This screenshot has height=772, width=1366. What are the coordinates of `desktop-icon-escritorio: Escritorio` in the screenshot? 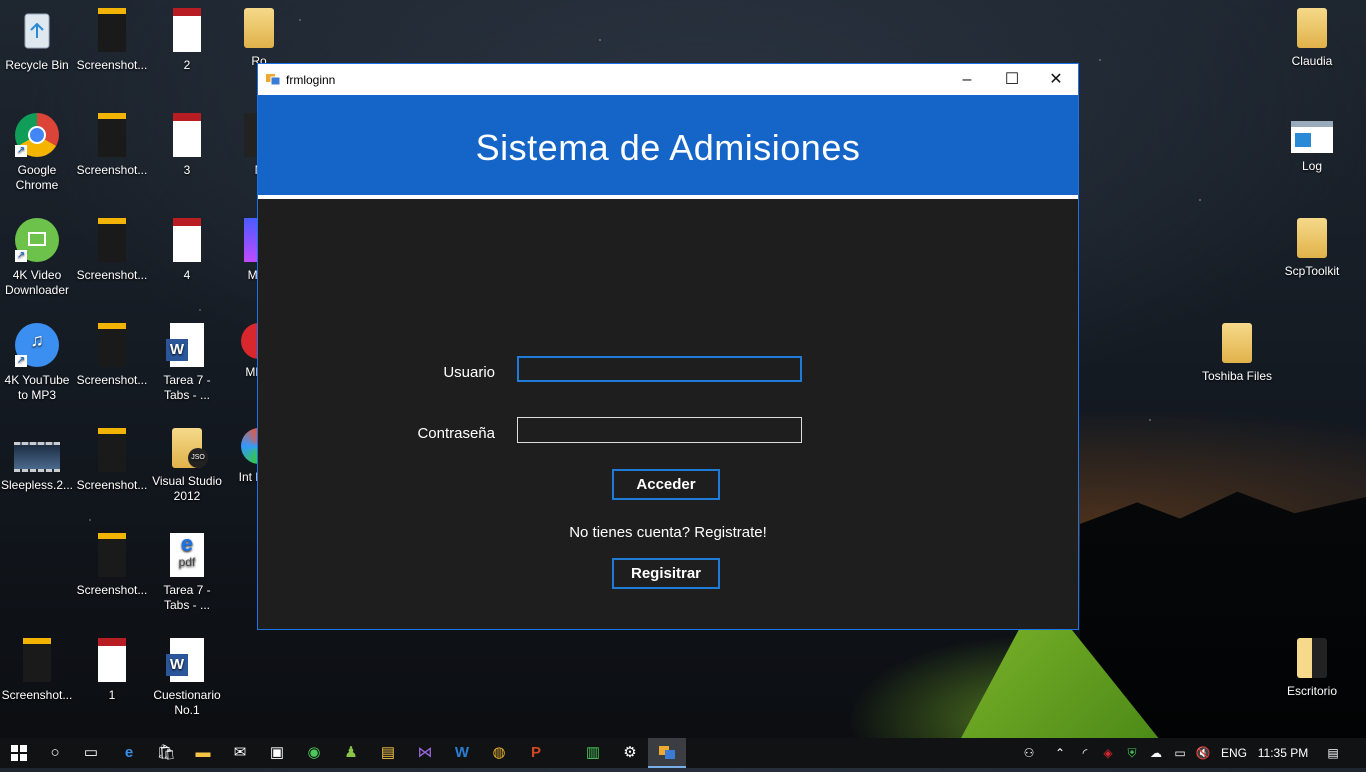 It's located at (1312, 668).